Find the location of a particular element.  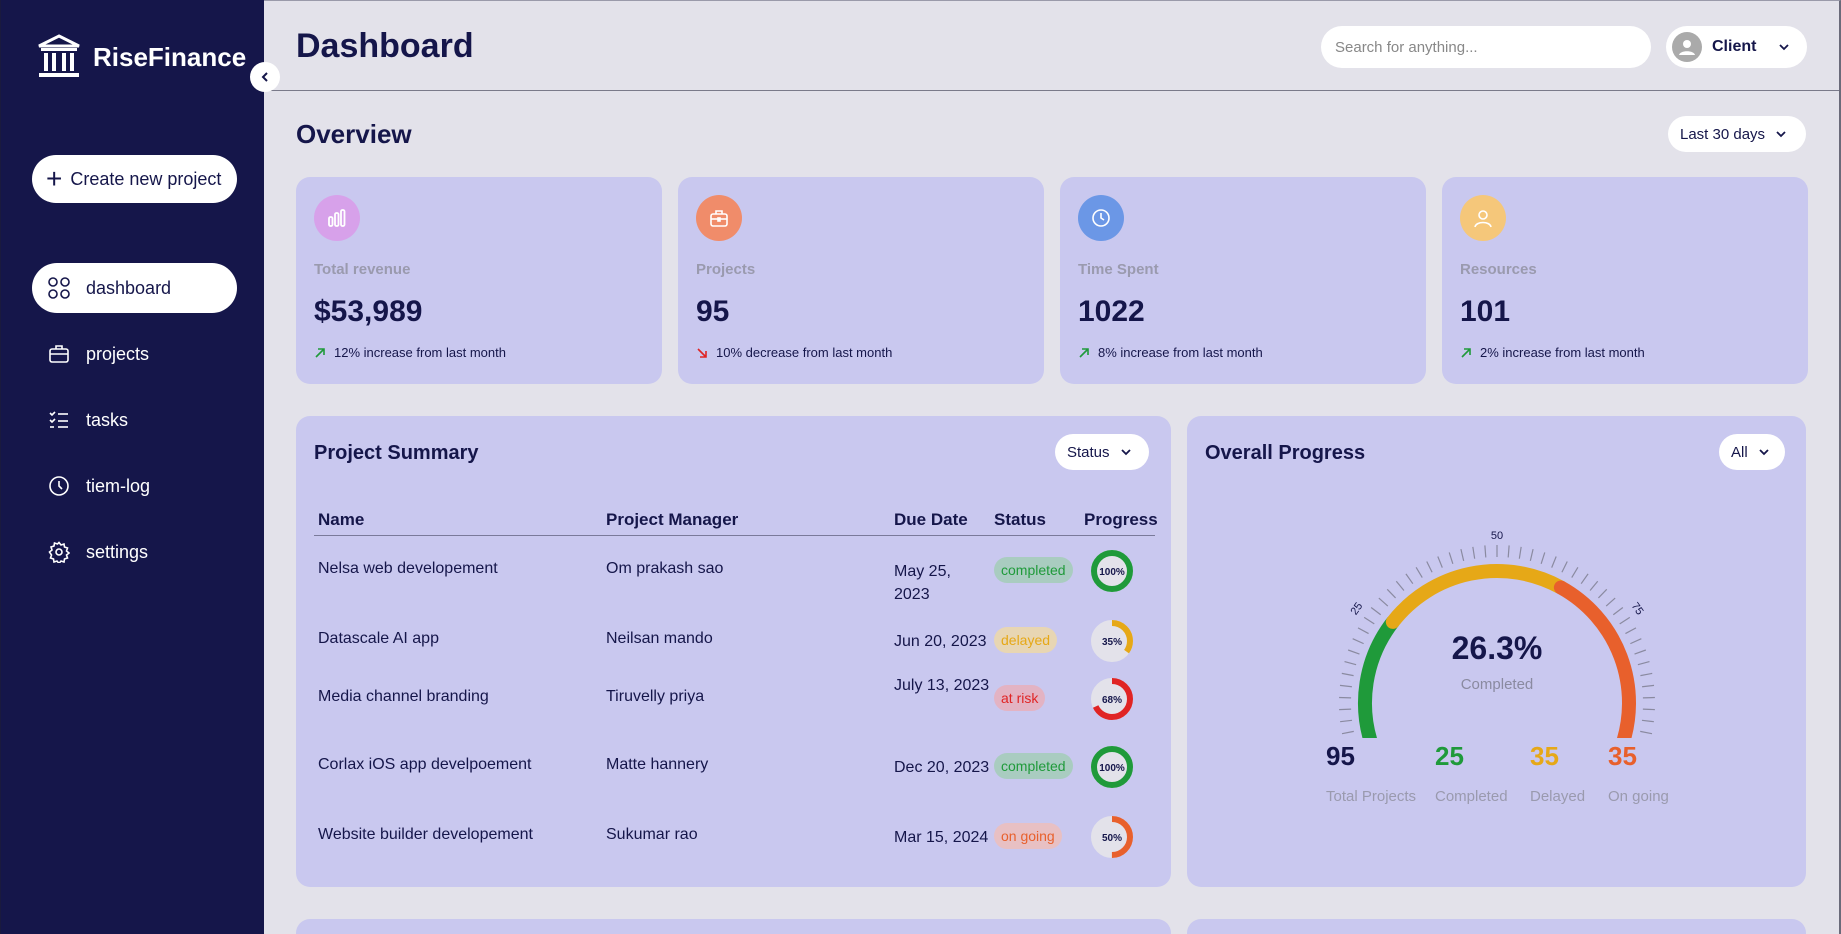

chevron-left-icon is located at coordinates (264, 77).